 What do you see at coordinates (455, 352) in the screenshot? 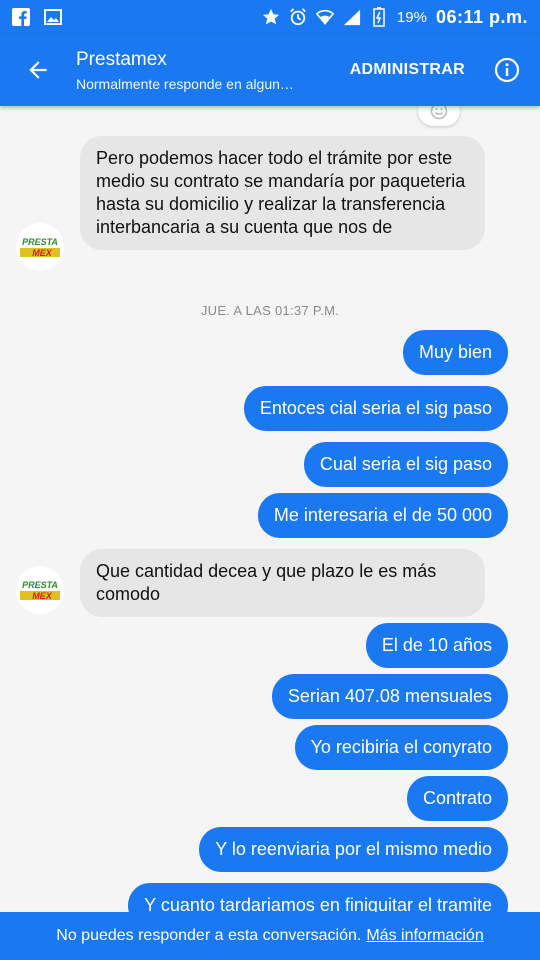
I see `outgoing-message: Muy bien` at bounding box center [455, 352].